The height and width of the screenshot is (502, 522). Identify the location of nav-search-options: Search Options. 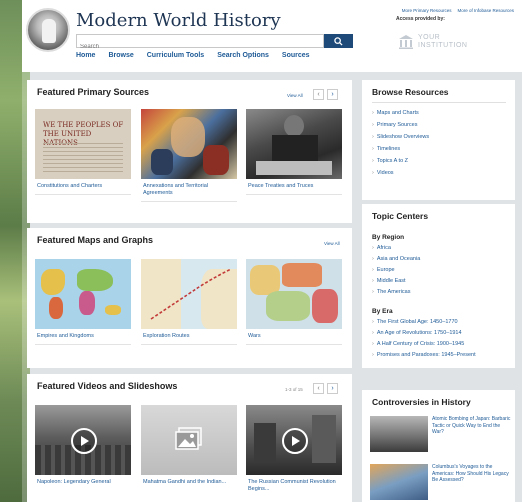
(243, 55).